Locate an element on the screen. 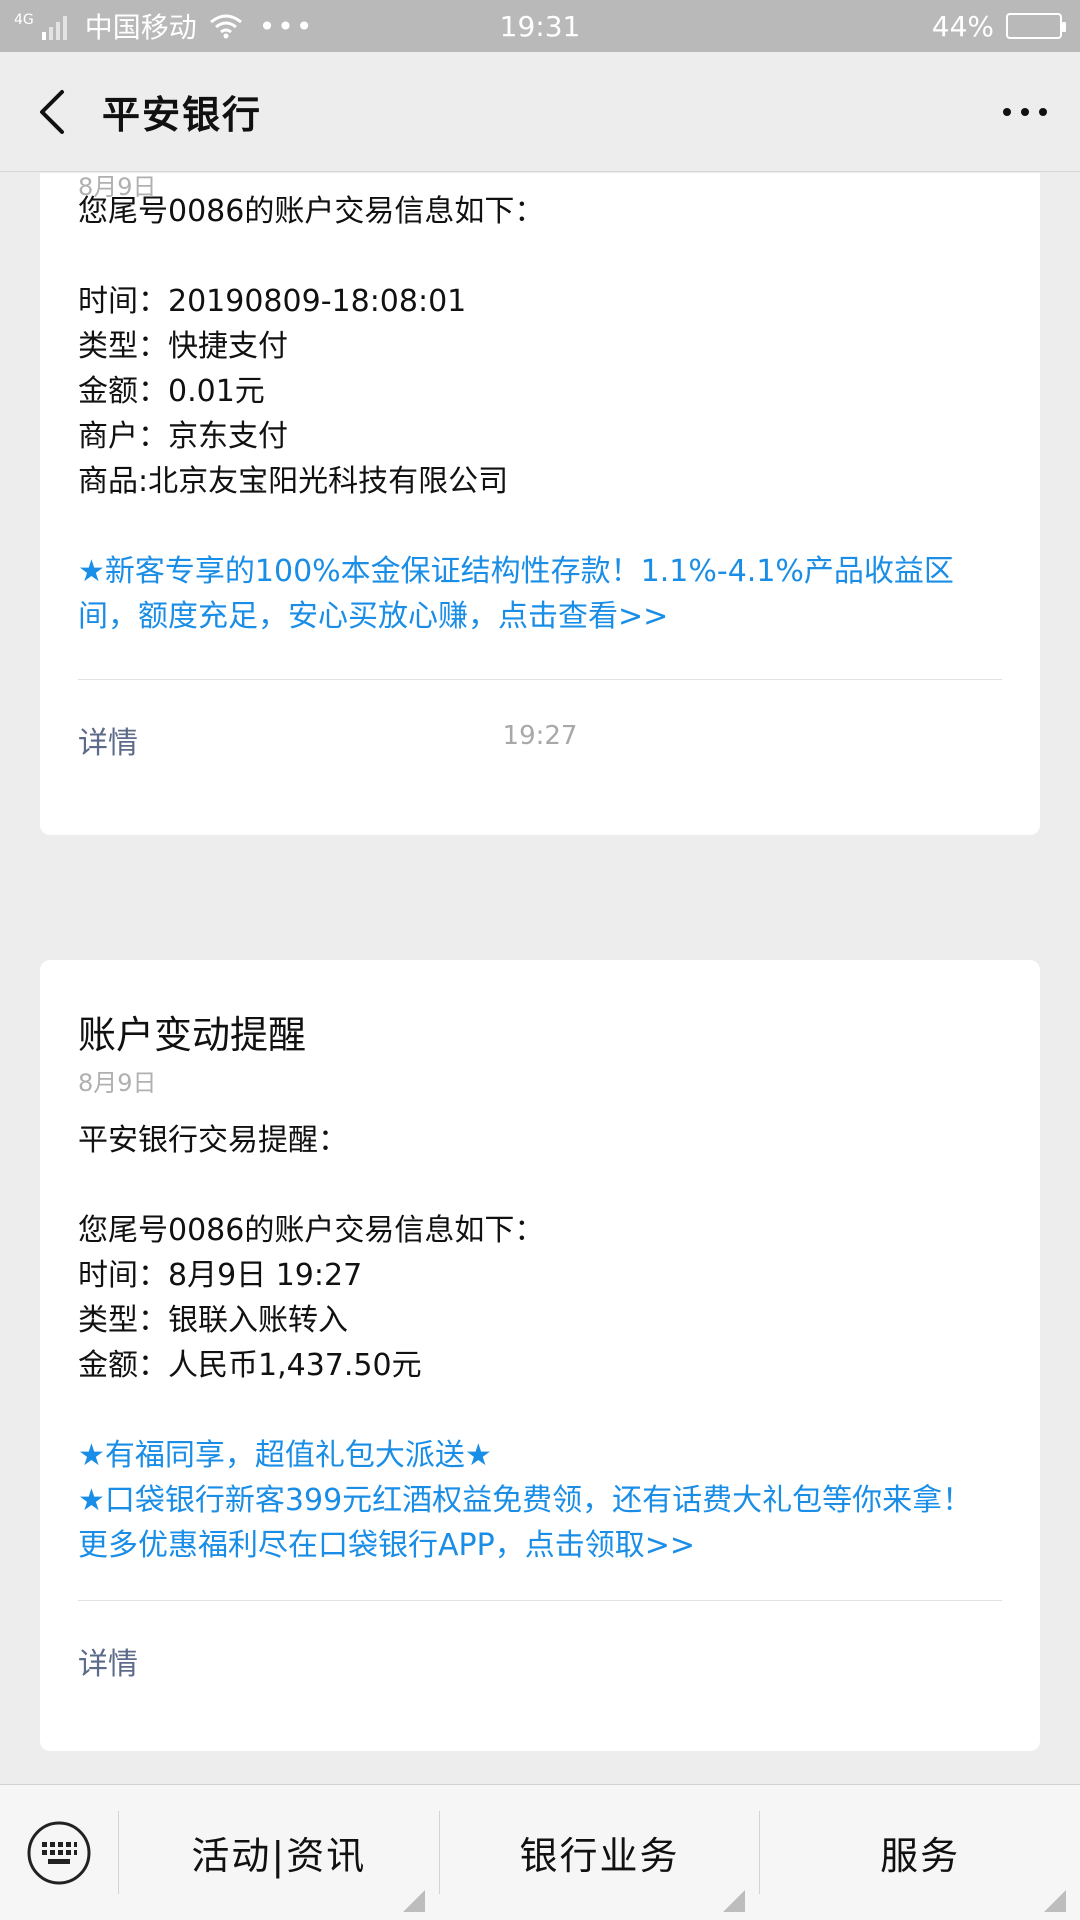  back-button is located at coordinates (51, 112).